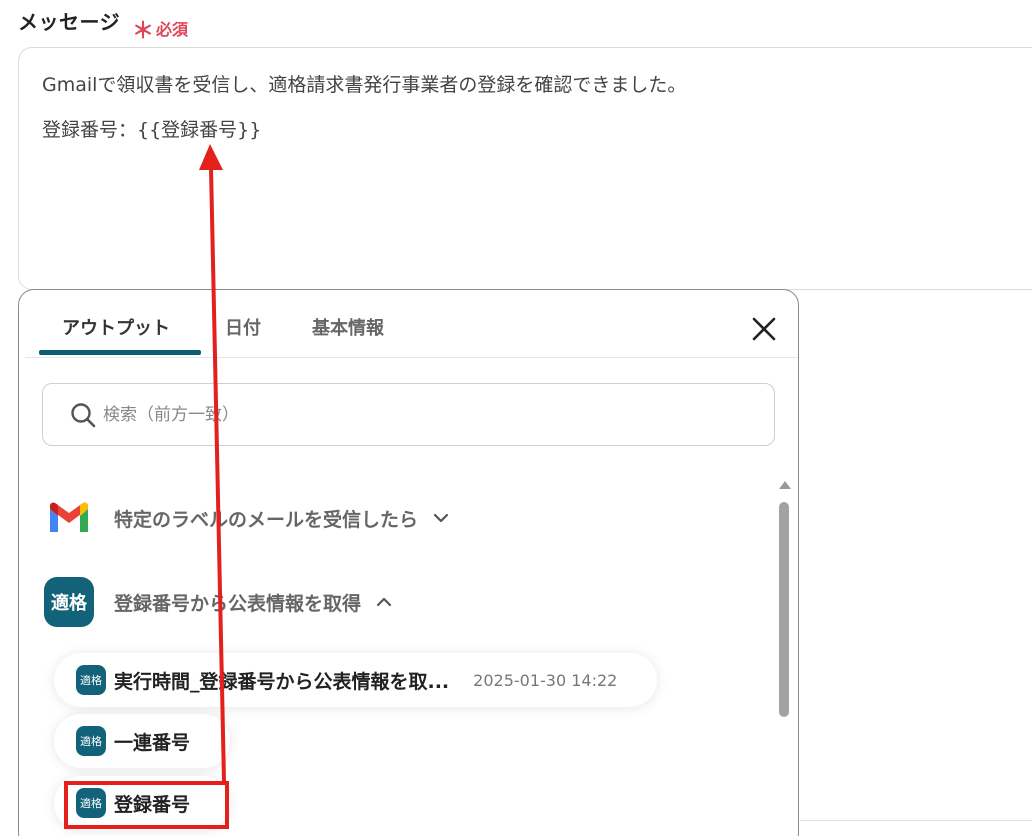 Image resolution: width=1032 pixels, height=836 pixels. I want to click on group-registration-lookup: 適格 登録番号から公表情報を取得, so click(218, 602).